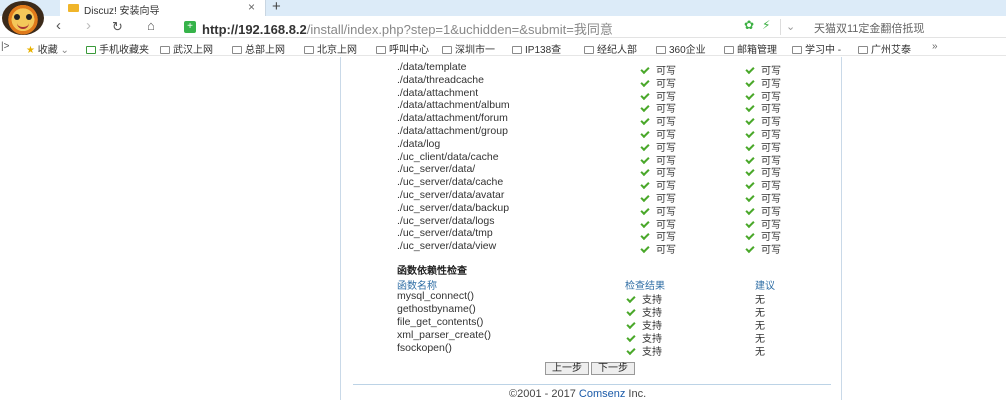 Image resolution: width=1006 pixels, height=400 pixels. Describe the element at coordinates (935, 46) in the screenshot. I see `more-bookmarks-icon: »` at that location.